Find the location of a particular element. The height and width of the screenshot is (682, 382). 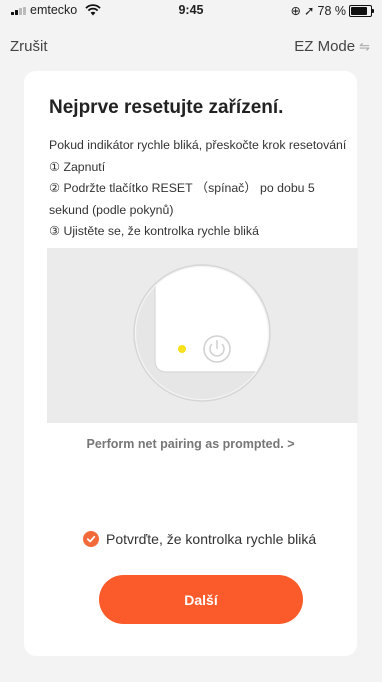

page-title: Nejprve resetujte zařízení. is located at coordinates (166, 107).